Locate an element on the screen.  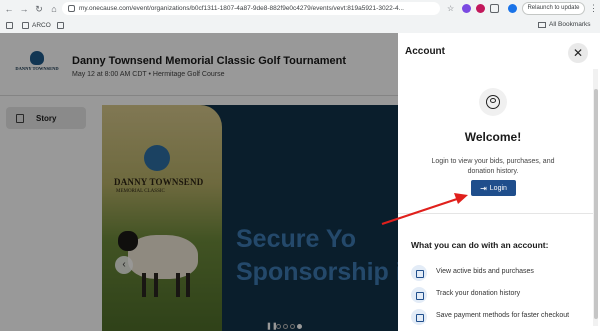
donation-icon is located at coordinates (419, 295).